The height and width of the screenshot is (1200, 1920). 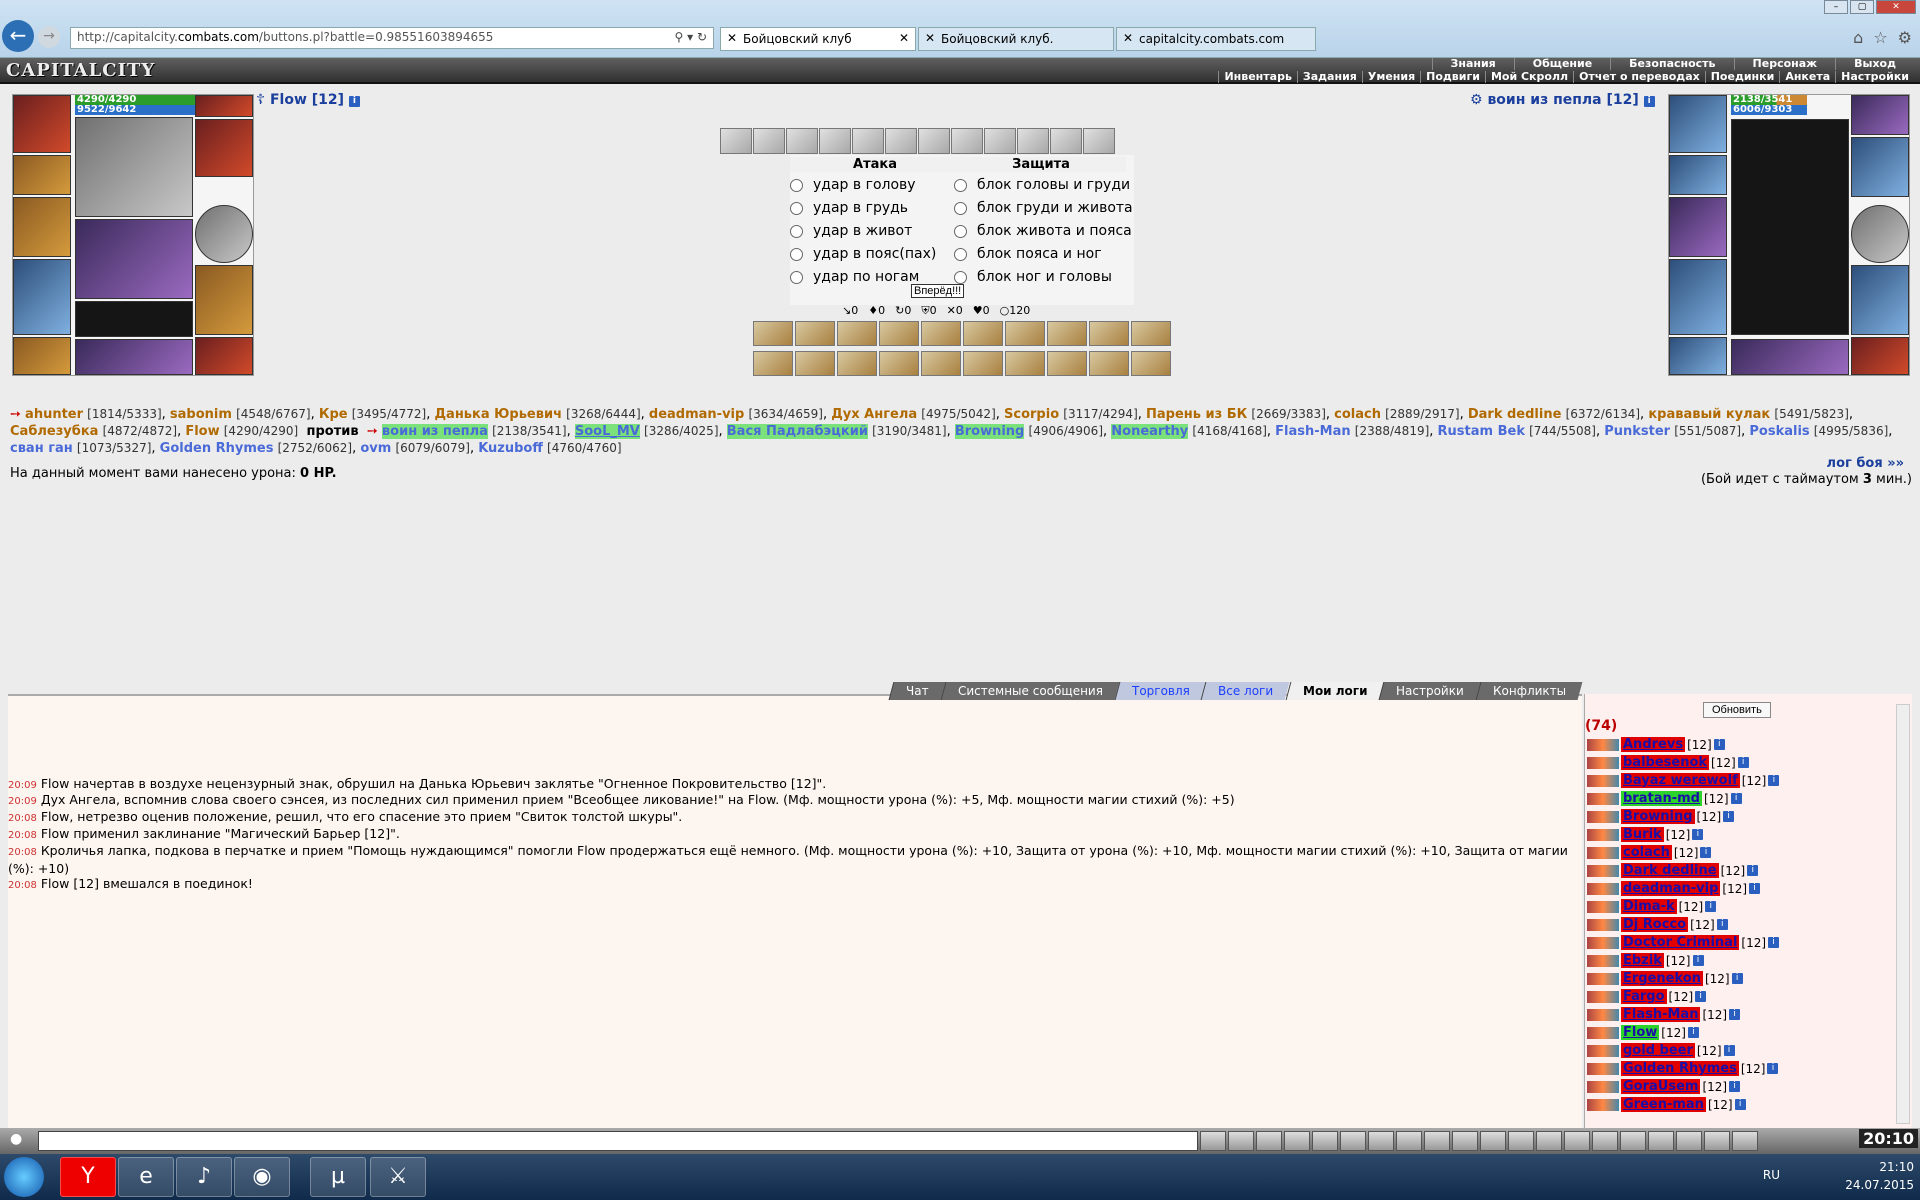 I want to click on star-icon: ☆, so click(x=1880, y=37).